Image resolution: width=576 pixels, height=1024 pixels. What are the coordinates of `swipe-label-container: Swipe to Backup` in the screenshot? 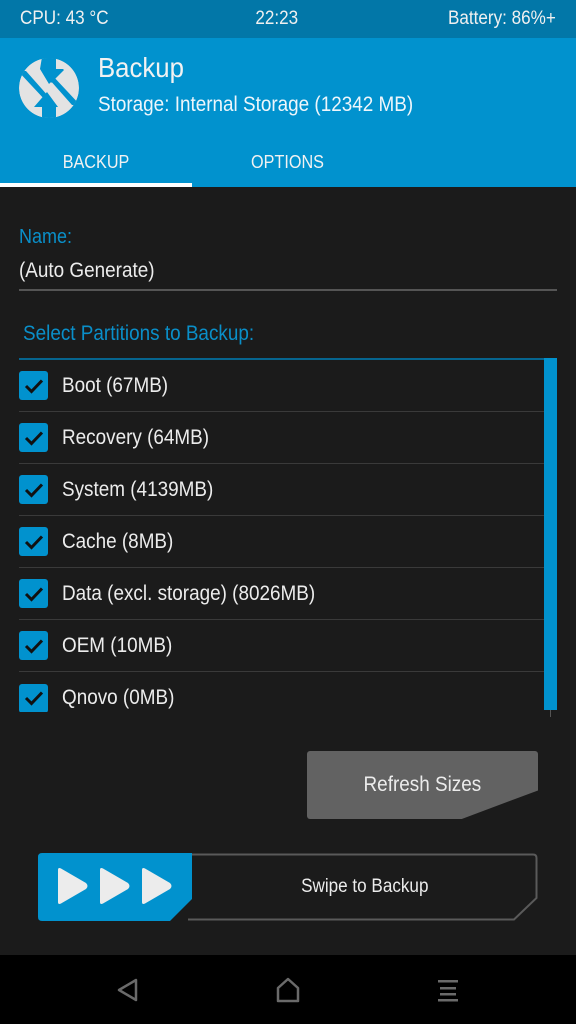 It's located at (365, 887).